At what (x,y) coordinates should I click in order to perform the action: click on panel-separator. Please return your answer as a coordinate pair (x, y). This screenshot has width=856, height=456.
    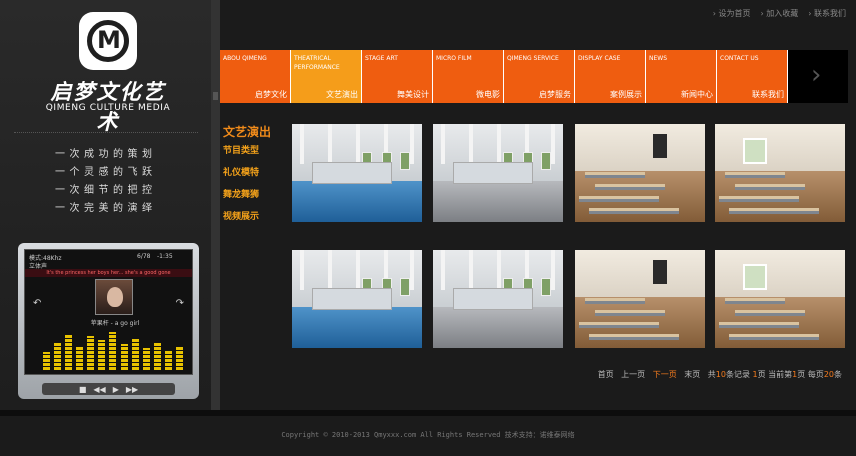
    Looking at the image, I should click on (215, 205).